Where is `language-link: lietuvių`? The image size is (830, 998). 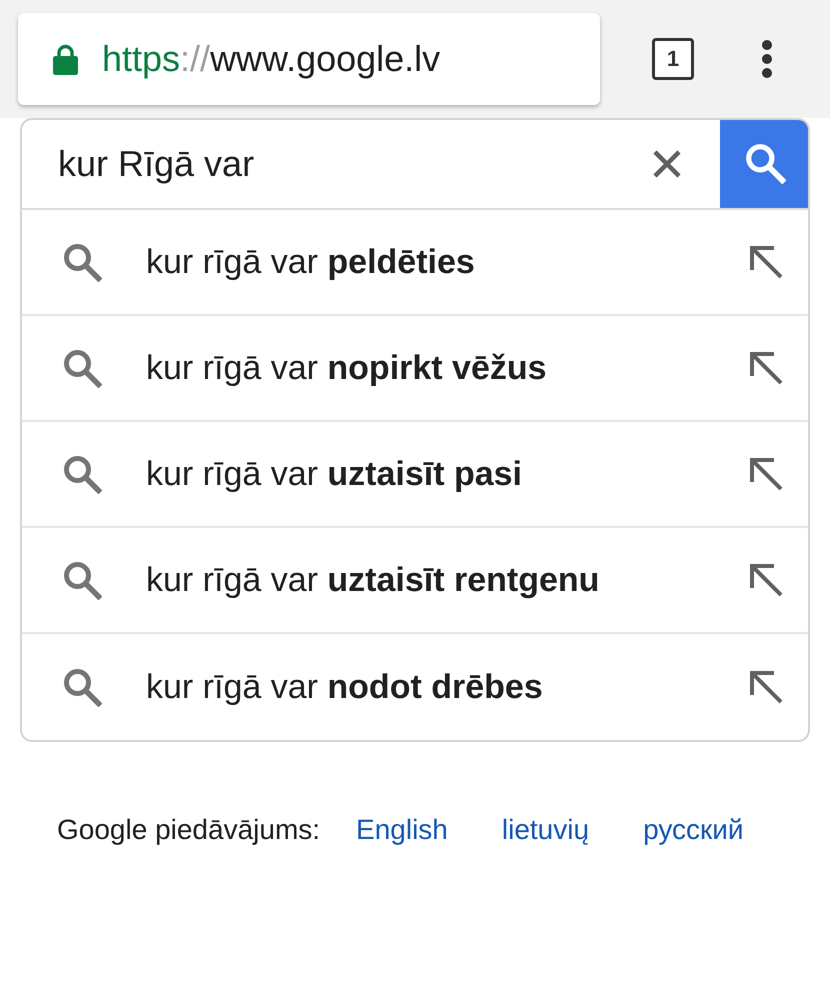
language-link: lietuvių is located at coordinates (546, 830).